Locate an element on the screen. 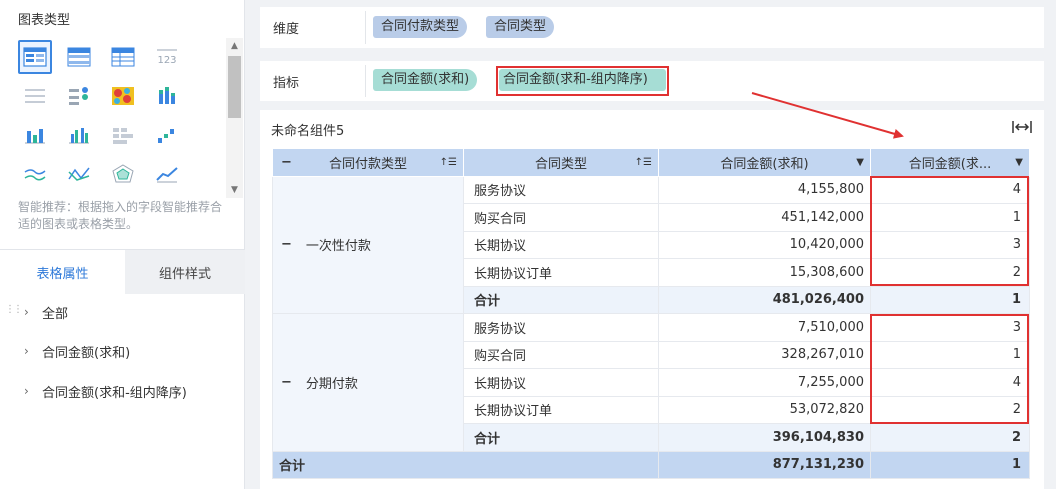 The width and height of the screenshot is (1056, 489). radar-icon is located at coordinates (123, 174).